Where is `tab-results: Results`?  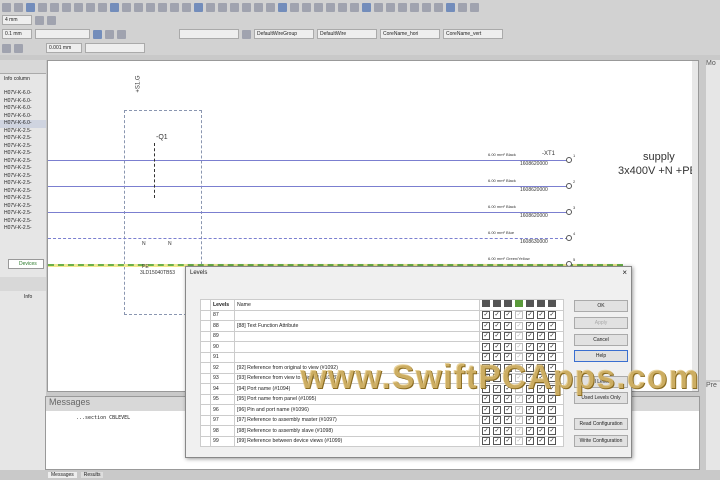 tab-results: Results is located at coordinates (92, 475).